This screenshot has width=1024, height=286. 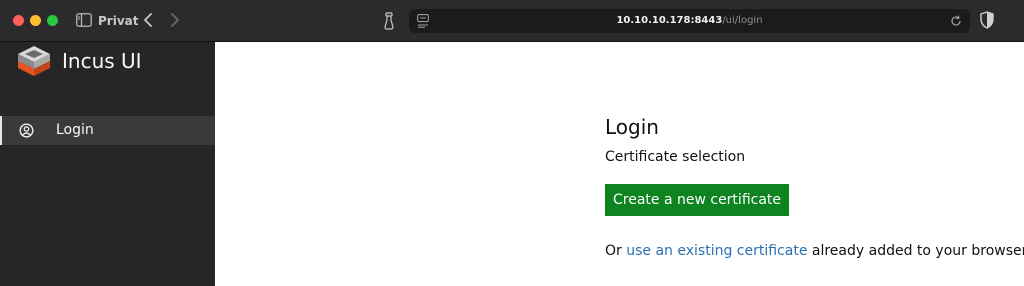 I want to click on incus-logo-icon, so click(x=34, y=61).